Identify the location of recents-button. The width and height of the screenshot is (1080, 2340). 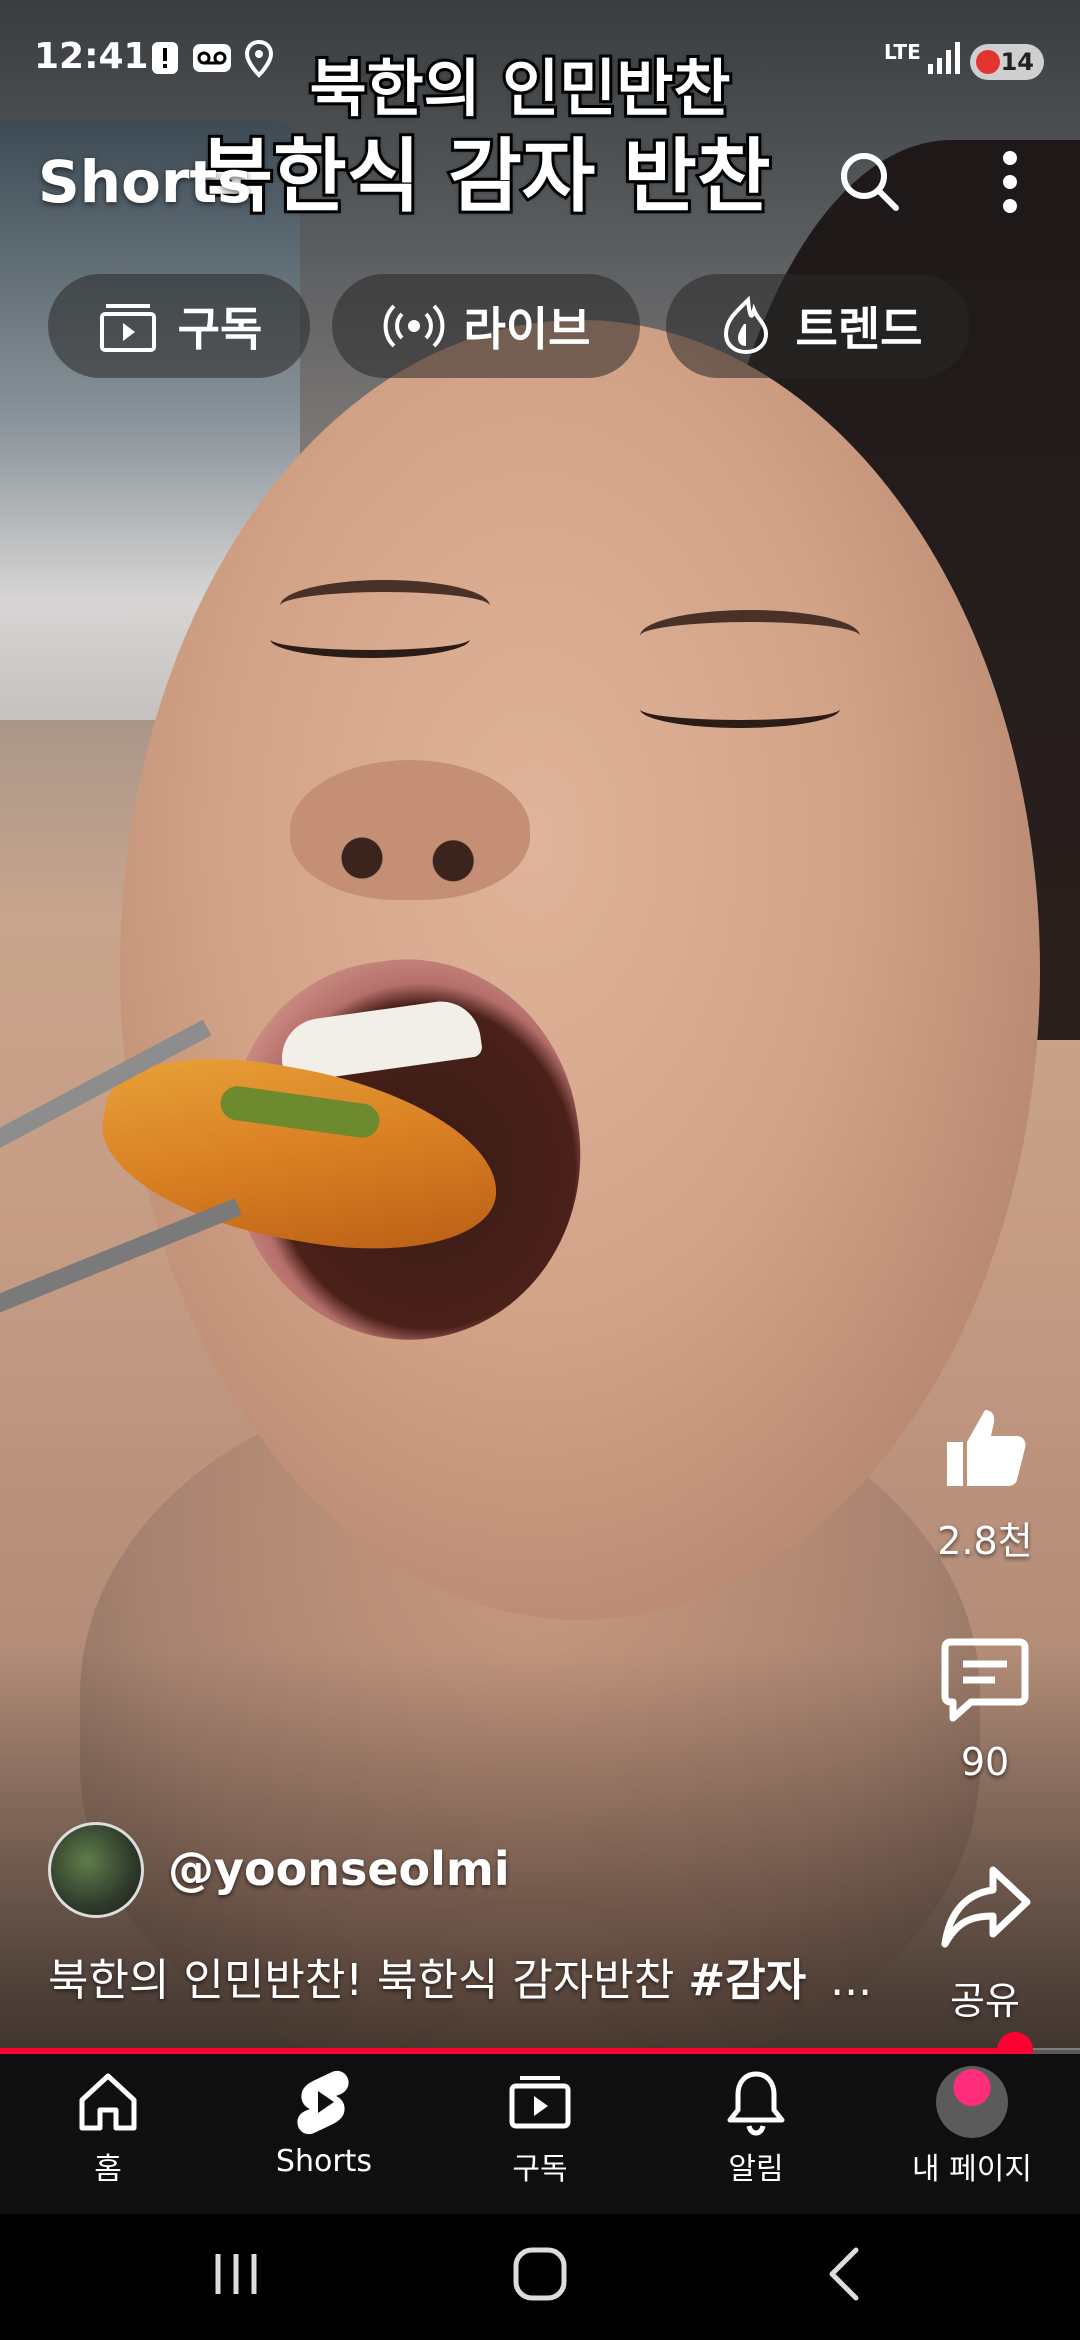
(236, 2274).